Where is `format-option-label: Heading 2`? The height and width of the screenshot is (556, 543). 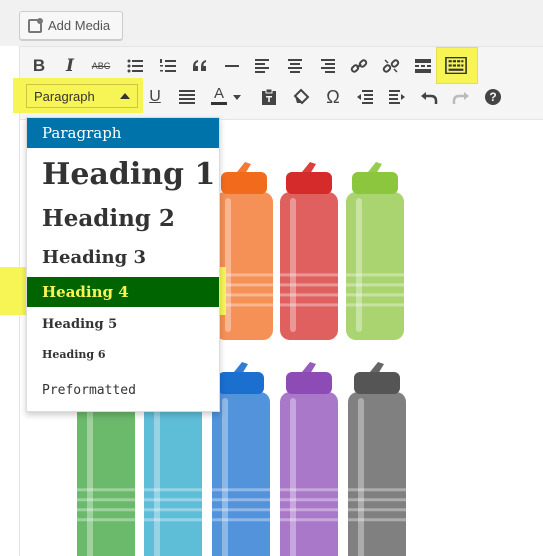
format-option-label: Heading 2 is located at coordinates (108, 218).